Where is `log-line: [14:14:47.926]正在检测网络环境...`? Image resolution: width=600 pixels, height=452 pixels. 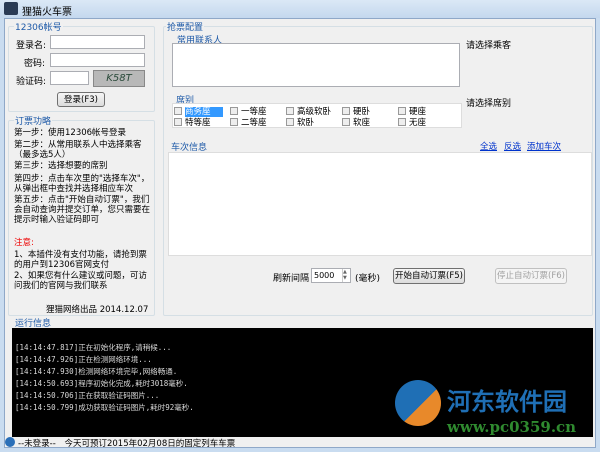
log-line: [14:14:47.926]正在检测网络环境... is located at coordinates (83, 359).